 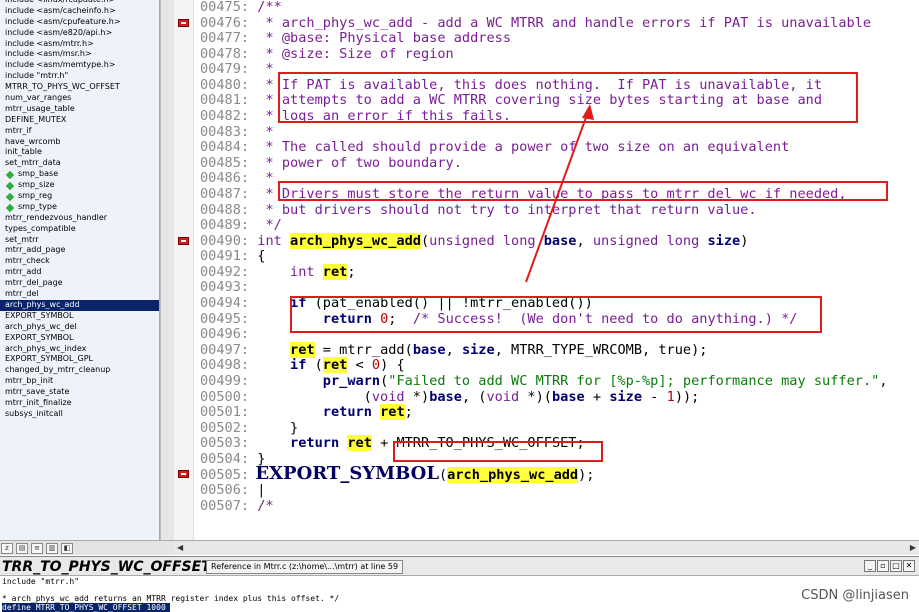 I want to click on code-line: 00478: * @size: Size of region, so click(x=327, y=54).